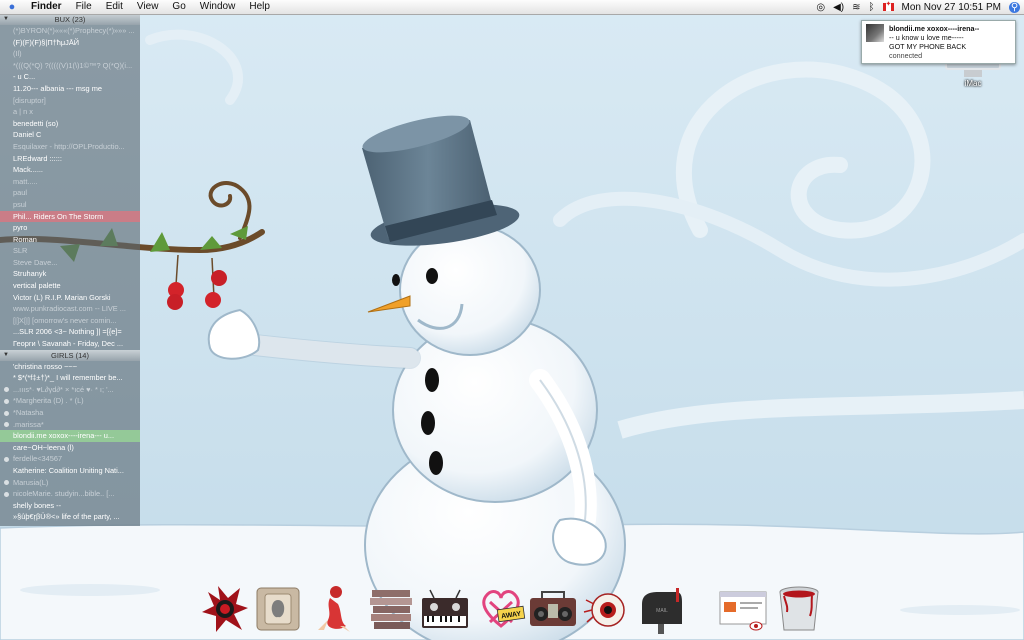 This screenshot has height=640, width=1024. I want to click on buddy-list-item: a | n x, so click(70, 112).